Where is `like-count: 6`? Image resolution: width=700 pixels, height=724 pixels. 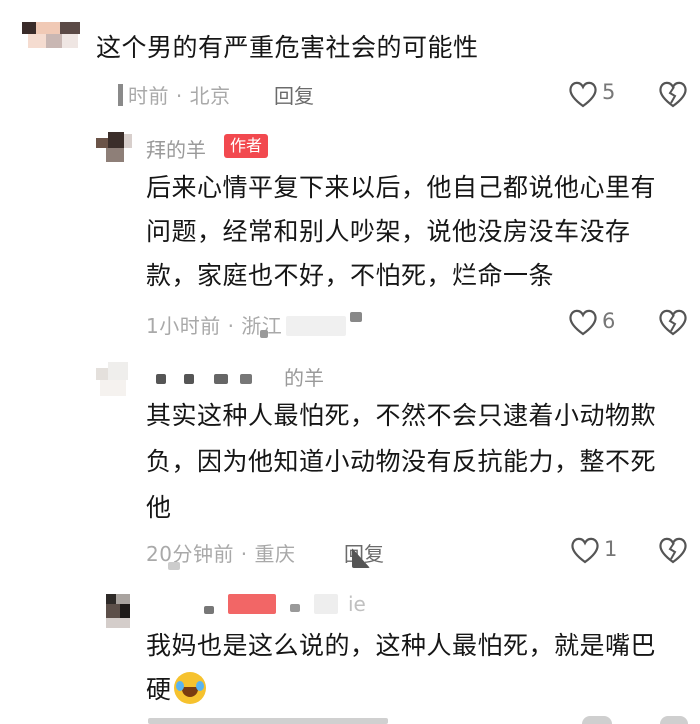
like-count: 6 is located at coordinates (609, 321).